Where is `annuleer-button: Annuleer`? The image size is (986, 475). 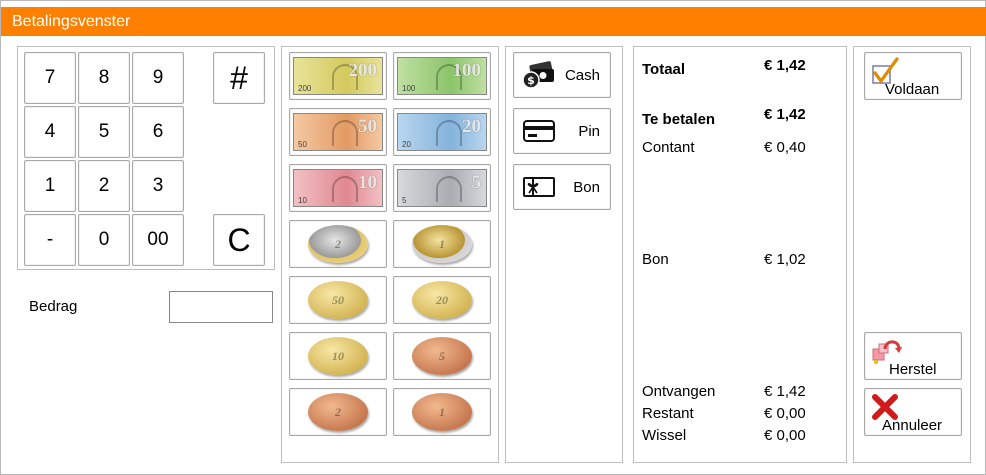
annuleer-button: Annuleer is located at coordinates (913, 412).